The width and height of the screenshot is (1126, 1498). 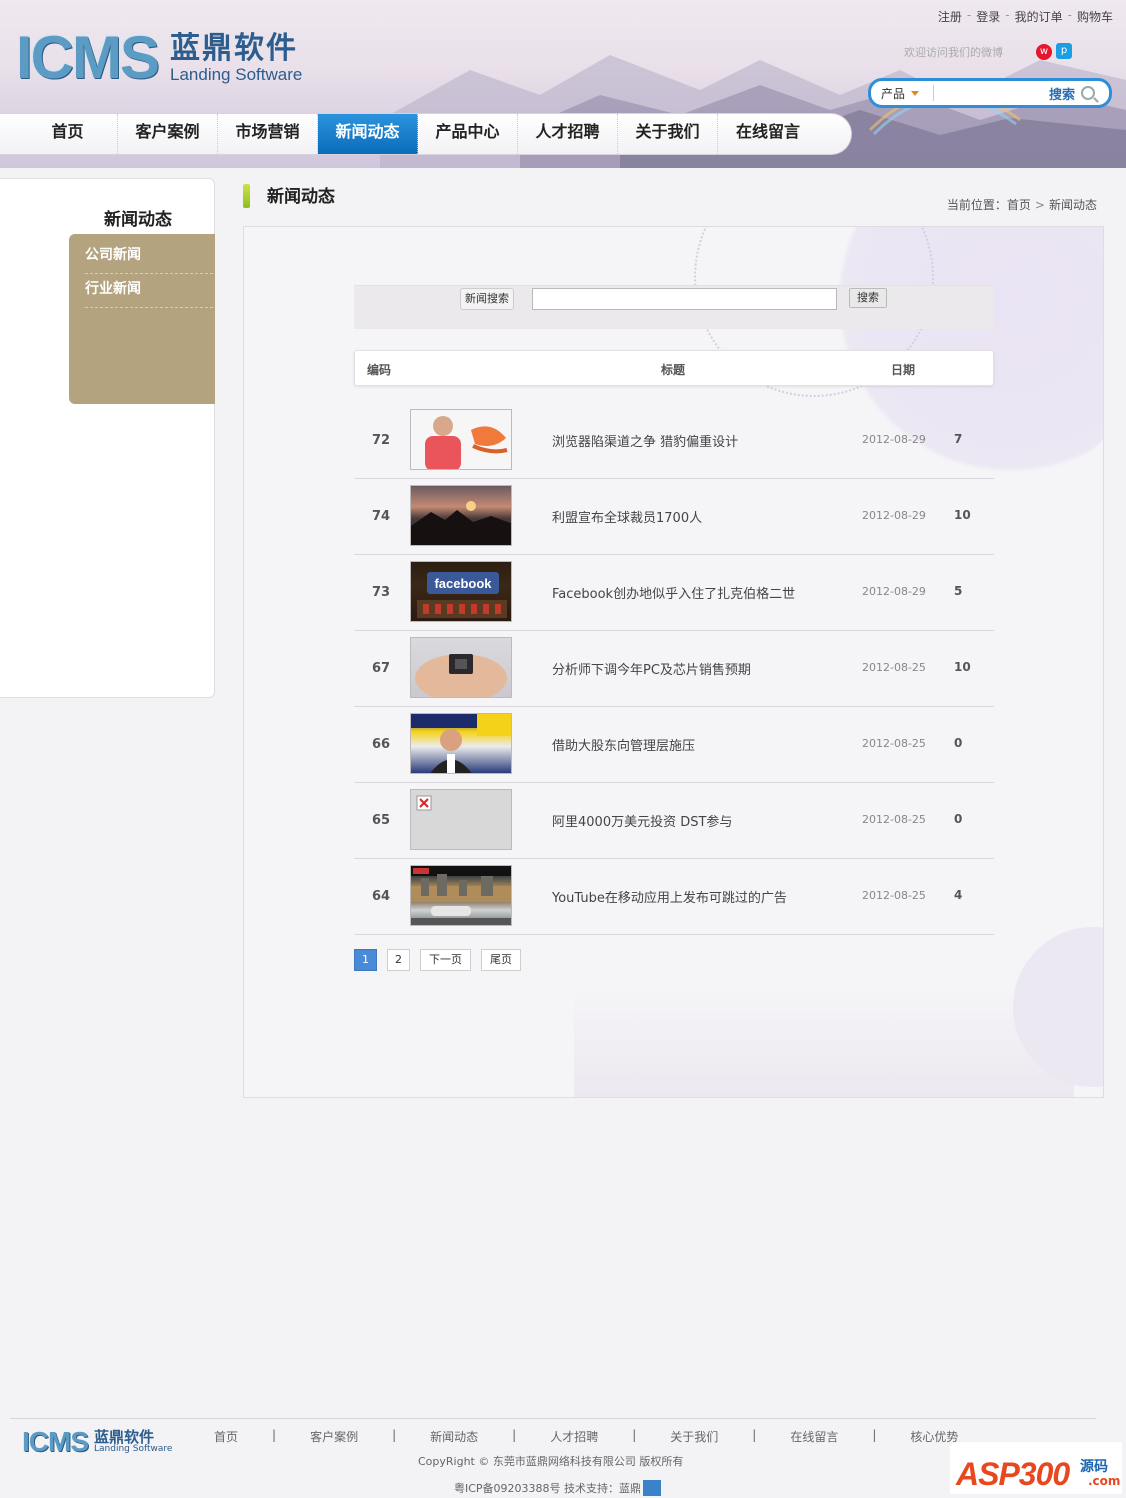 What do you see at coordinates (894, 591) in the screenshot?
I see `news-date: 2012-08-29` at bounding box center [894, 591].